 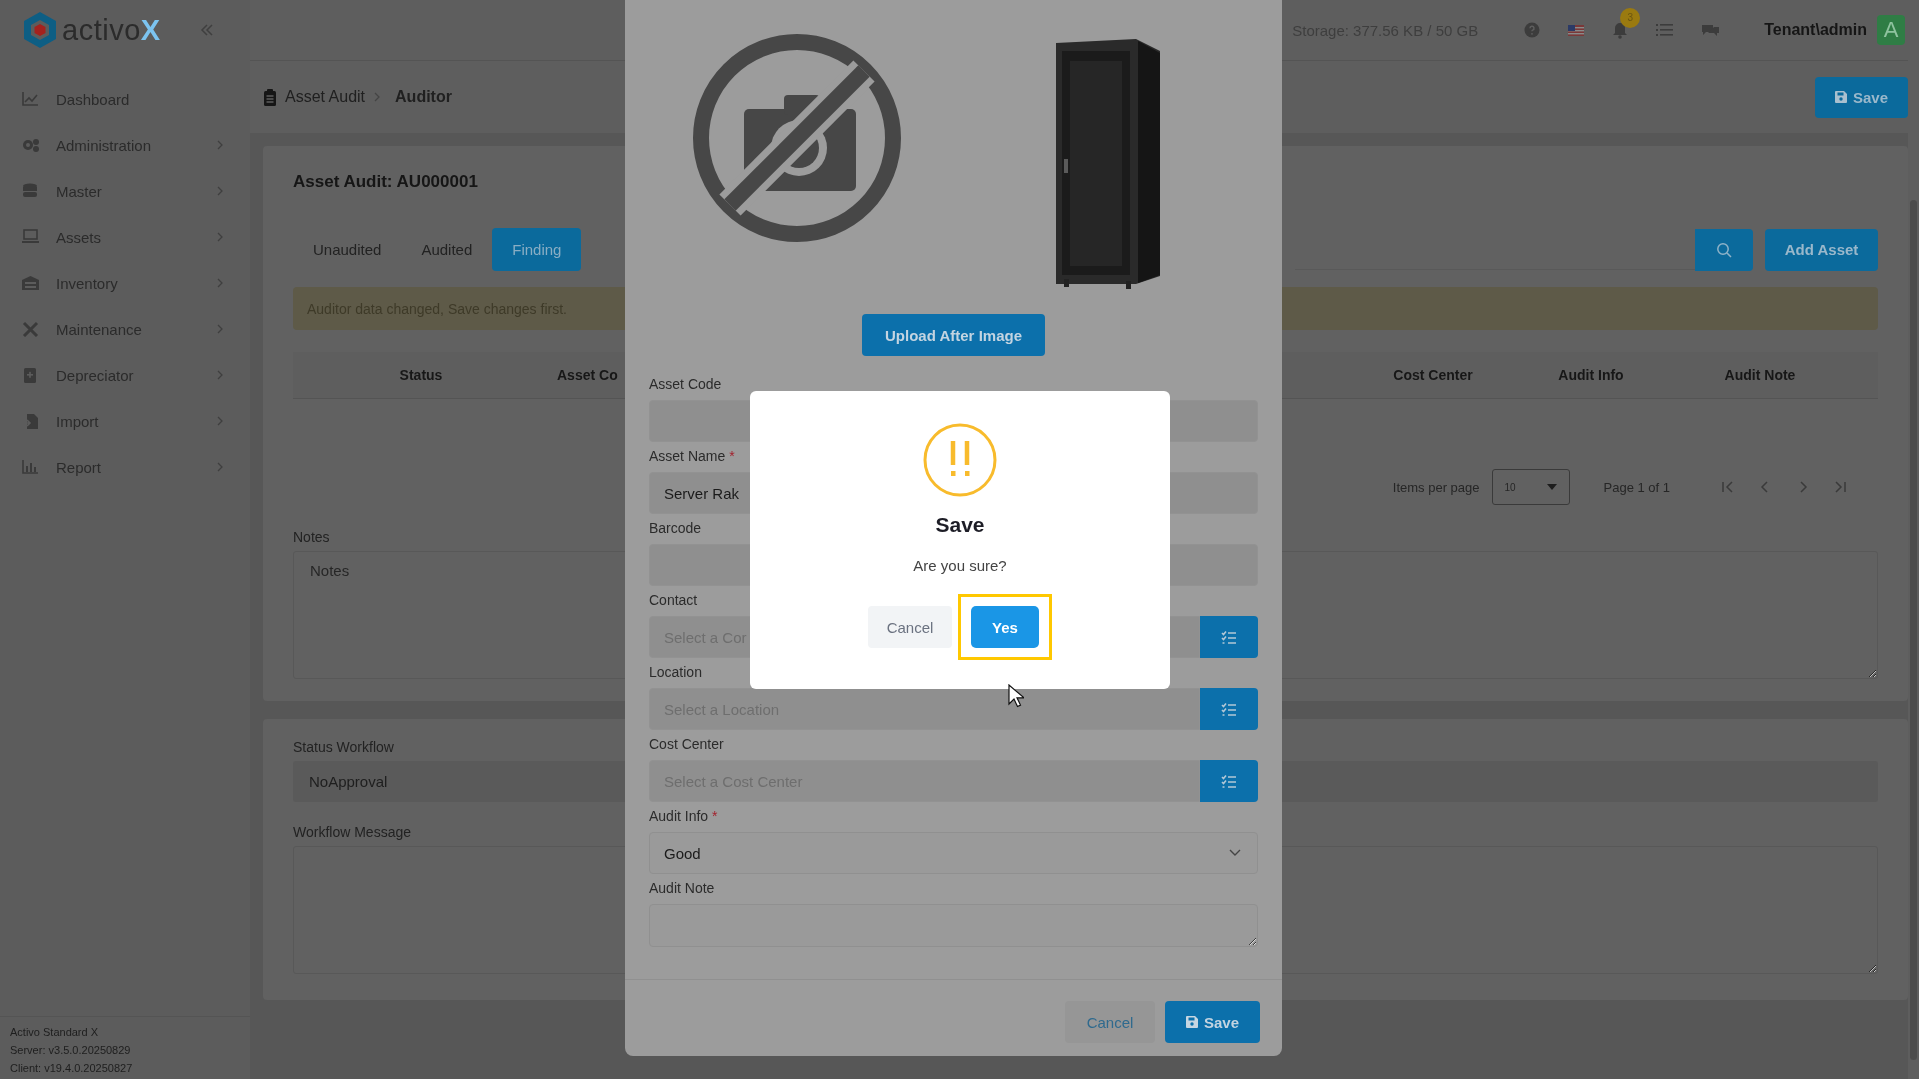 I want to click on warning-icon, so click(x=960, y=460).